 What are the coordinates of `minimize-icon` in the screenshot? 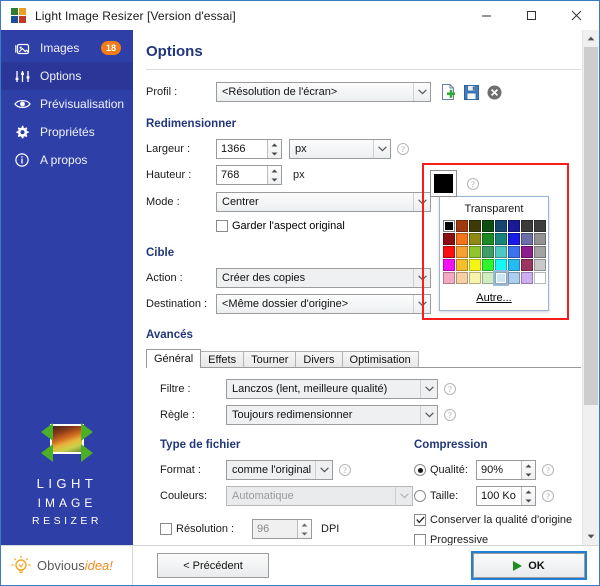 It's located at (486, 15).